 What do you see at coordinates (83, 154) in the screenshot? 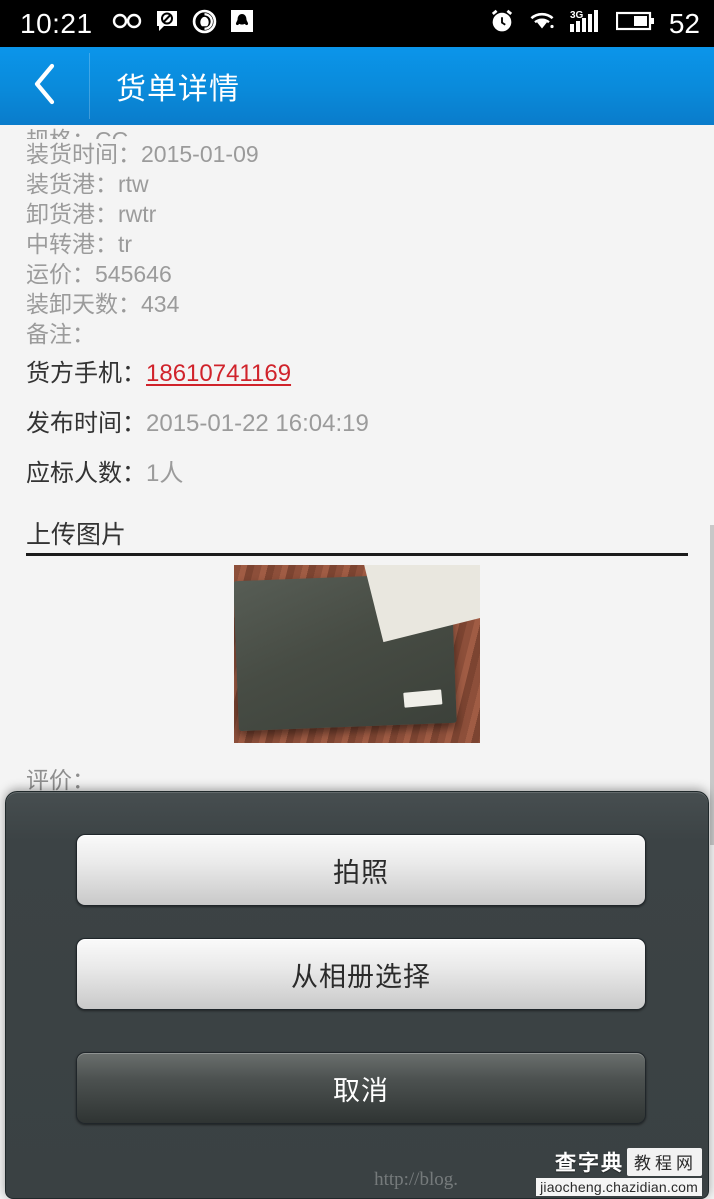
I see `detail-label: 装货时间：` at bounding box center [83, 154].